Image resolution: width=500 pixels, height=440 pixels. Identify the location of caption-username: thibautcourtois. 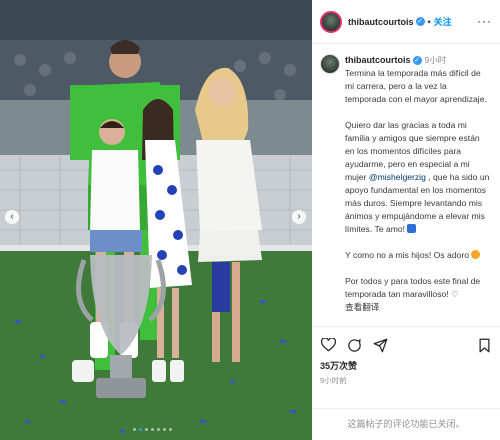
(378, 60).